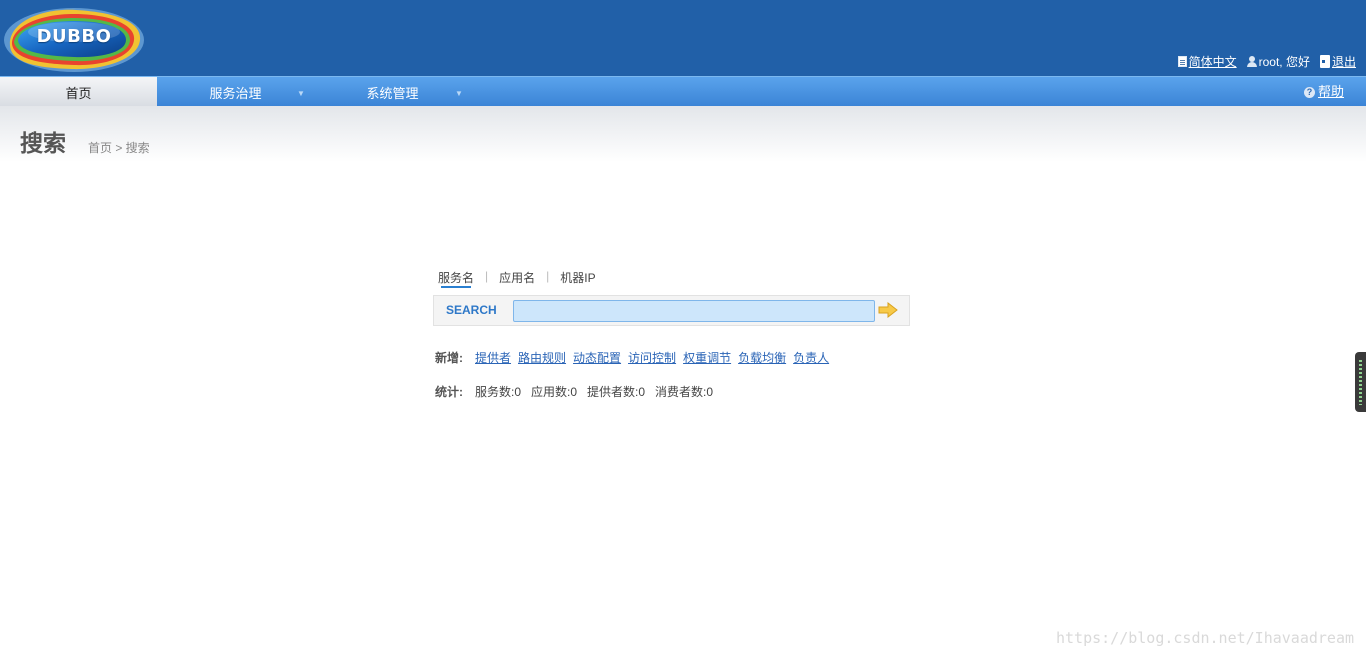 This screenshot has width=1366, height=658. What do you see at coordinates (694, 311) in the screenshot?
I see `search-input` at bounding box center [694, 311].